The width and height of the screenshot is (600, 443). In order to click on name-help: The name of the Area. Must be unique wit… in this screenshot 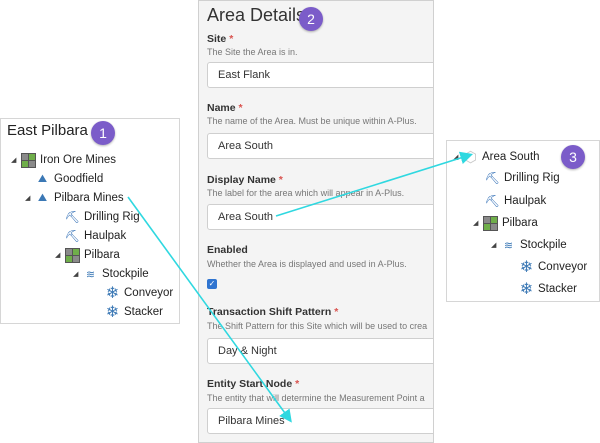, I will do `click(312, 121)`.